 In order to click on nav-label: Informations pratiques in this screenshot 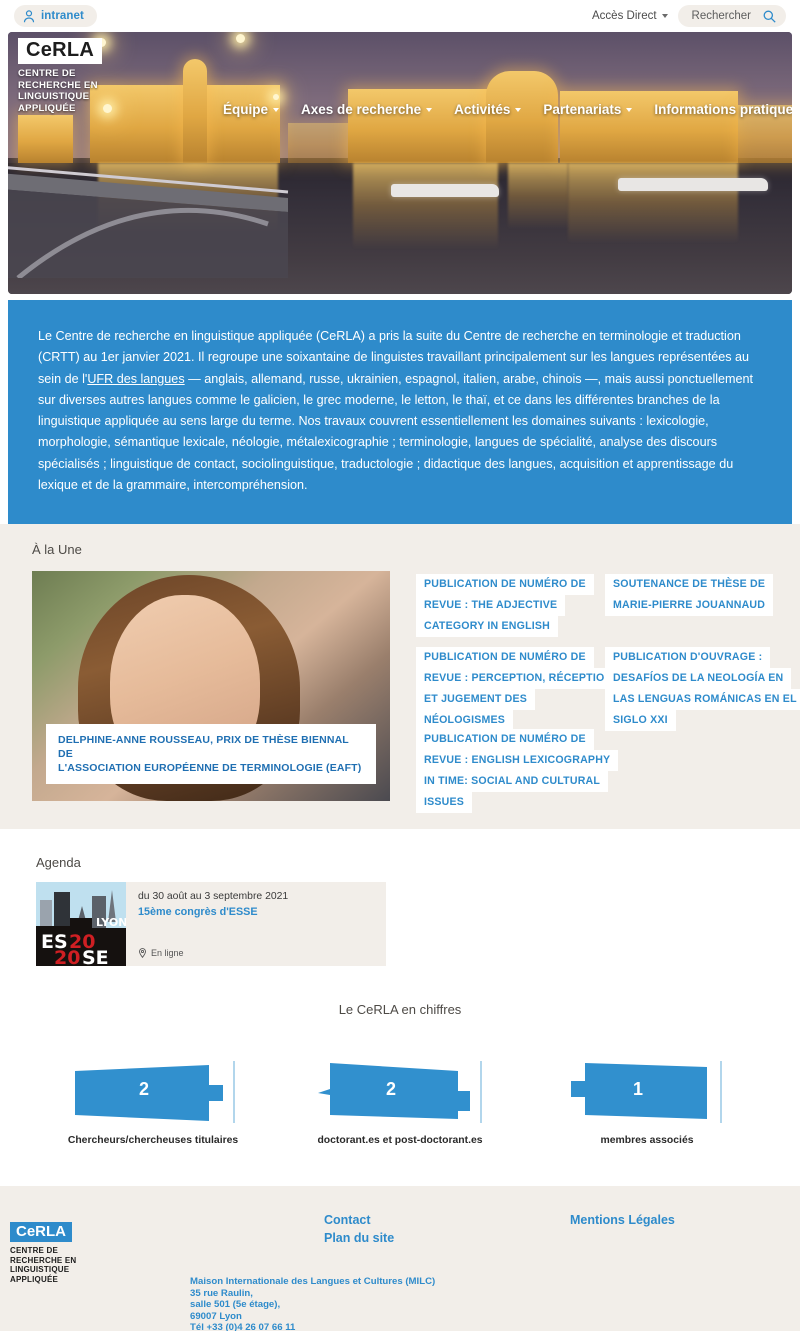, I will do `click(723, 109)`.